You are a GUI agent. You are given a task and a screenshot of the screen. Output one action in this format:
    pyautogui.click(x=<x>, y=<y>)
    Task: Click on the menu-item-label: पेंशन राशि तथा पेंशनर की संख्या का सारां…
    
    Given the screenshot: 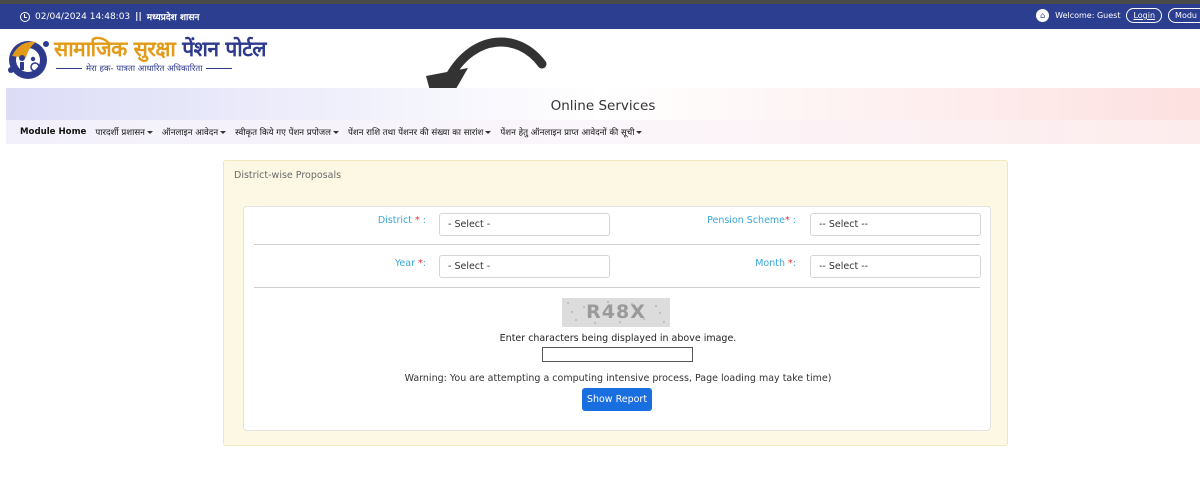 What is the action you would take?
    pyautogui.click(x=416, y=133)
    